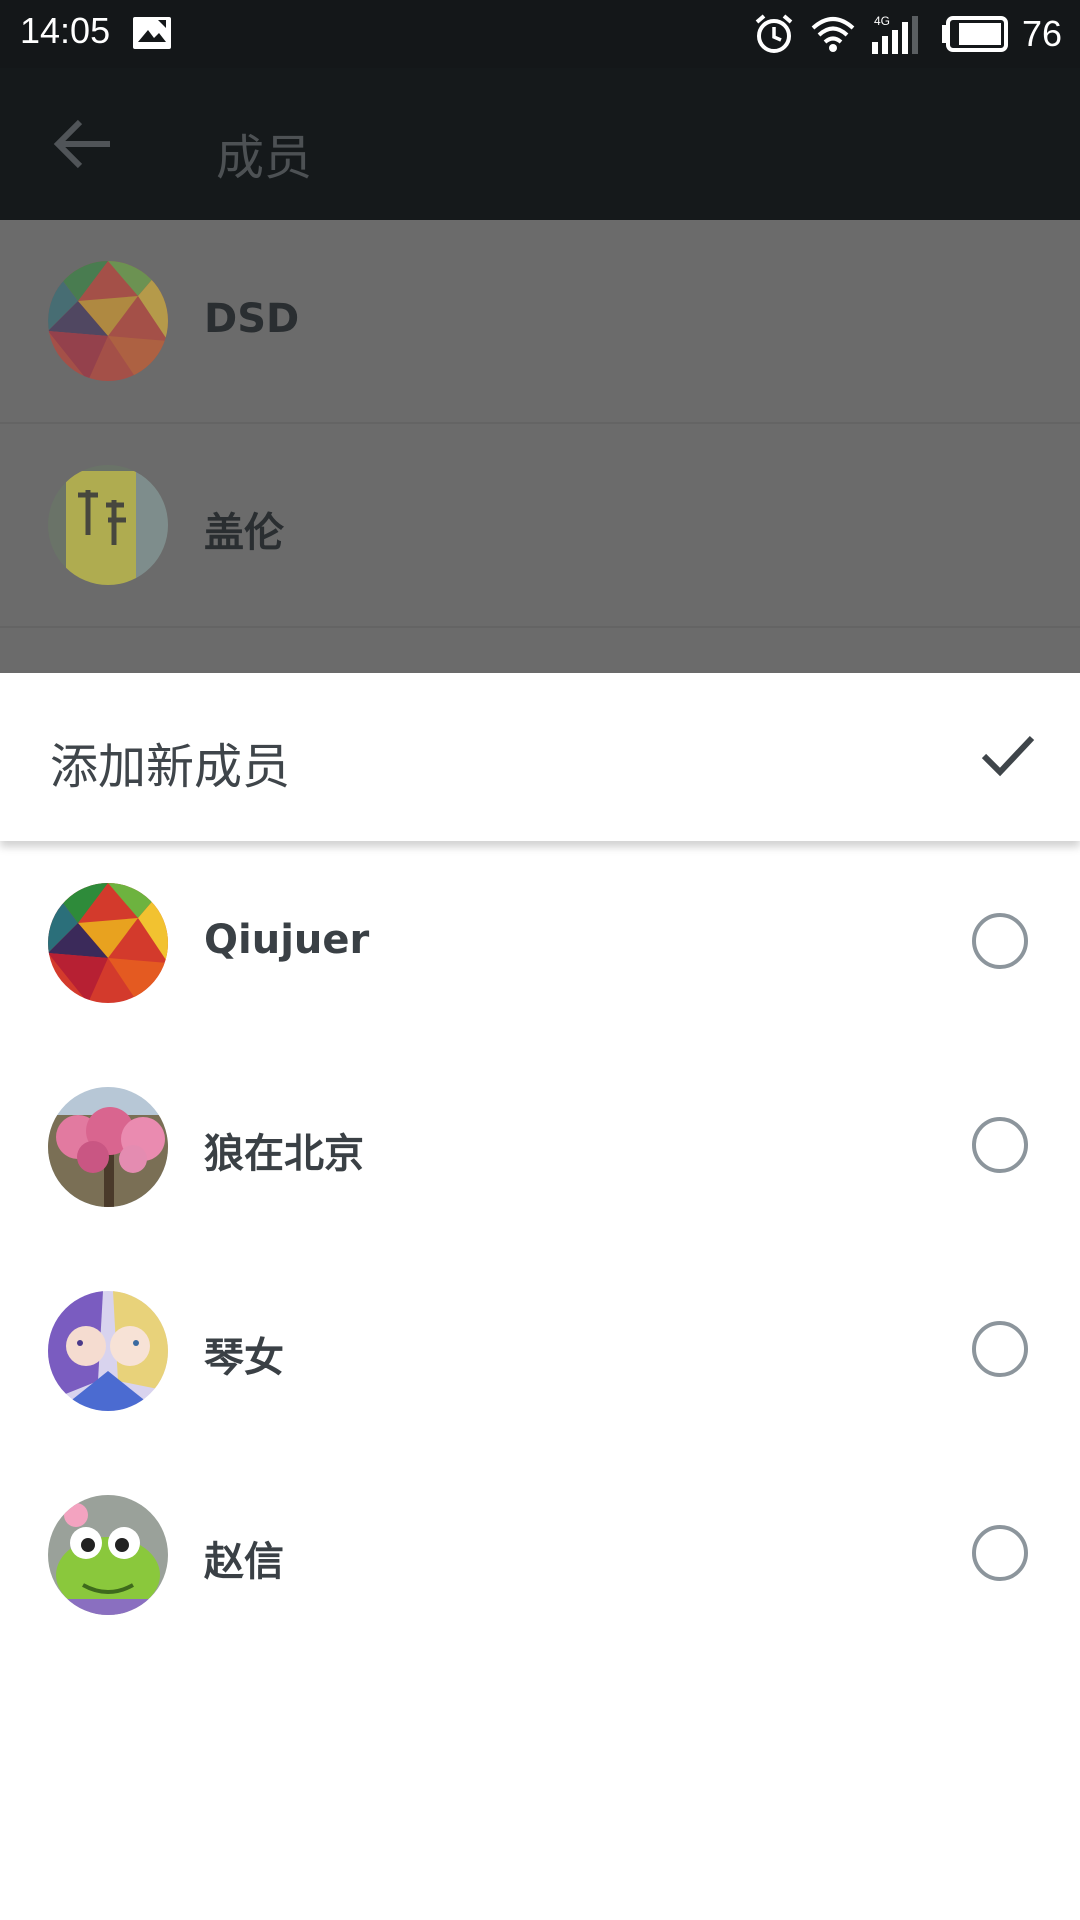 Image resolution: width=1080 pixels, height=1920 pixels. What do you see at coordinates (244, 1358) in the screenshot?
I see `candidate-name: 琴女` at bounding box center [244, 1358].